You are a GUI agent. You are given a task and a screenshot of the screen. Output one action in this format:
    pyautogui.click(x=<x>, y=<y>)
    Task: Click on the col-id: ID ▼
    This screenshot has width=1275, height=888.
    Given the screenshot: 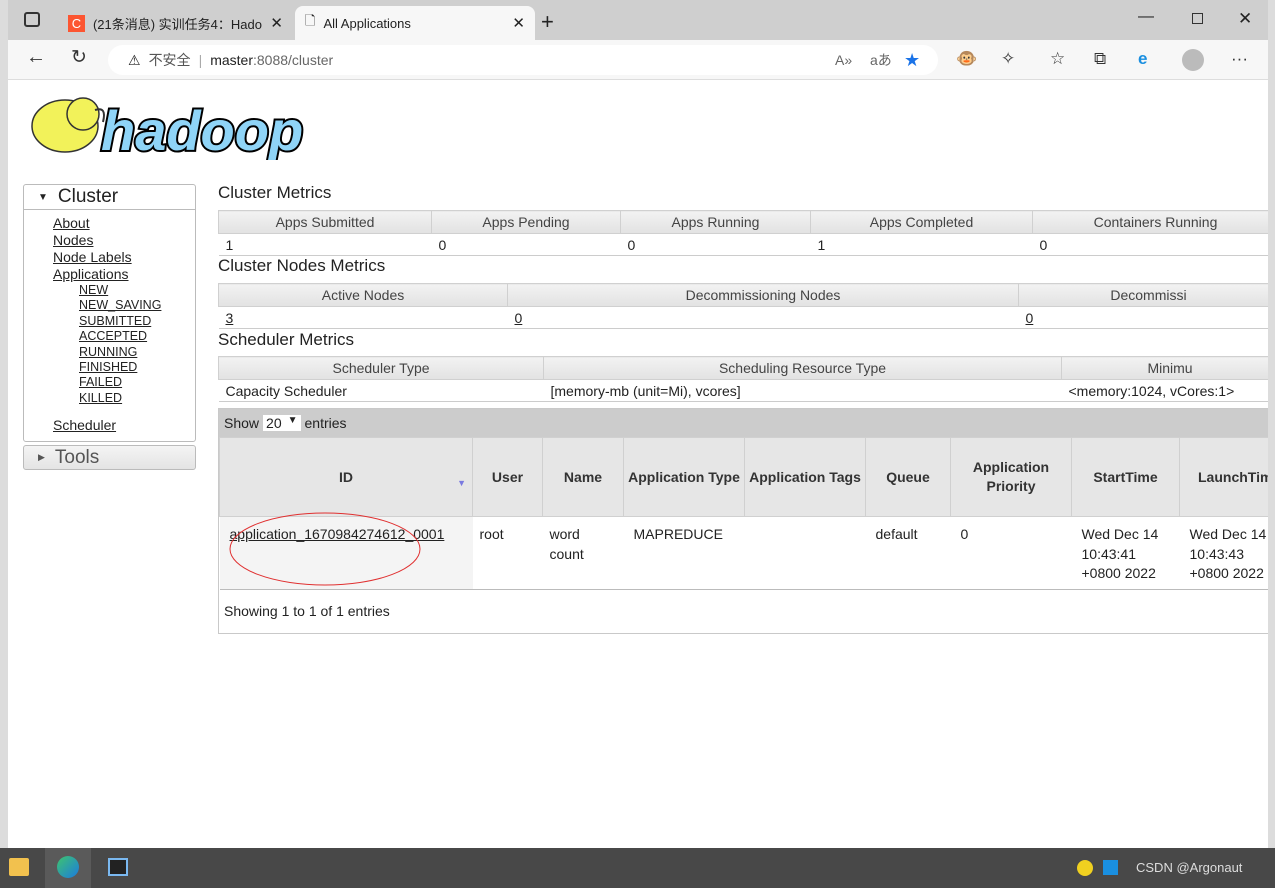 What is the action you would take?
    pyautogui.click(x=346, y=477)
    